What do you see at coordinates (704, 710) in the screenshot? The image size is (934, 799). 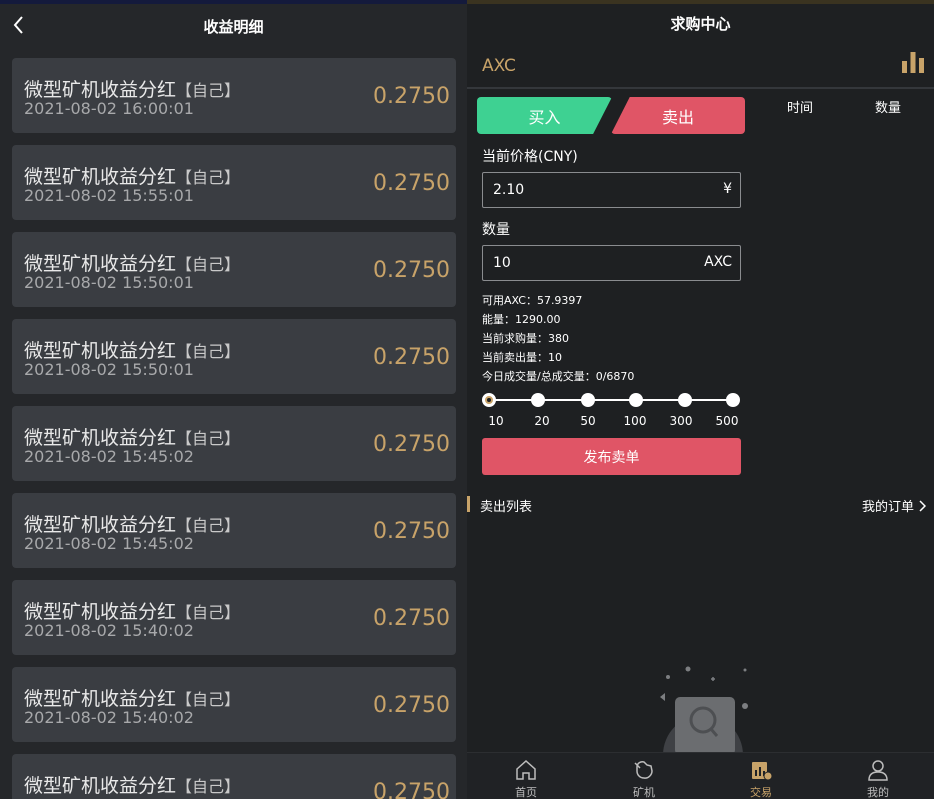 I see `empty-state-illustration` at bounding box center [704, 710].